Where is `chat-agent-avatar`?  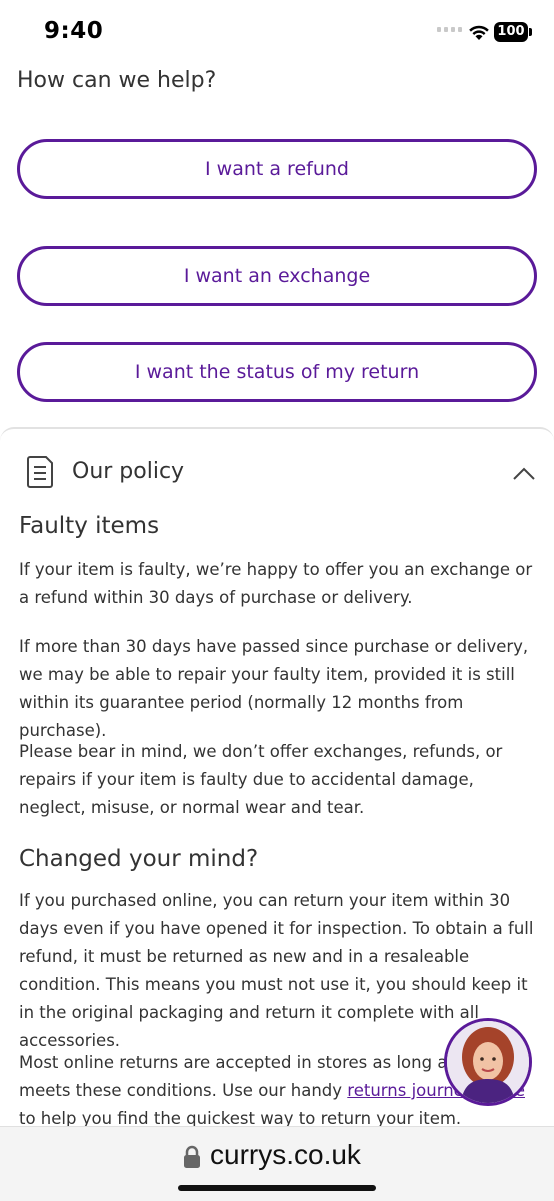 chat-agent-avatar is located at coordinates (488, 1062).